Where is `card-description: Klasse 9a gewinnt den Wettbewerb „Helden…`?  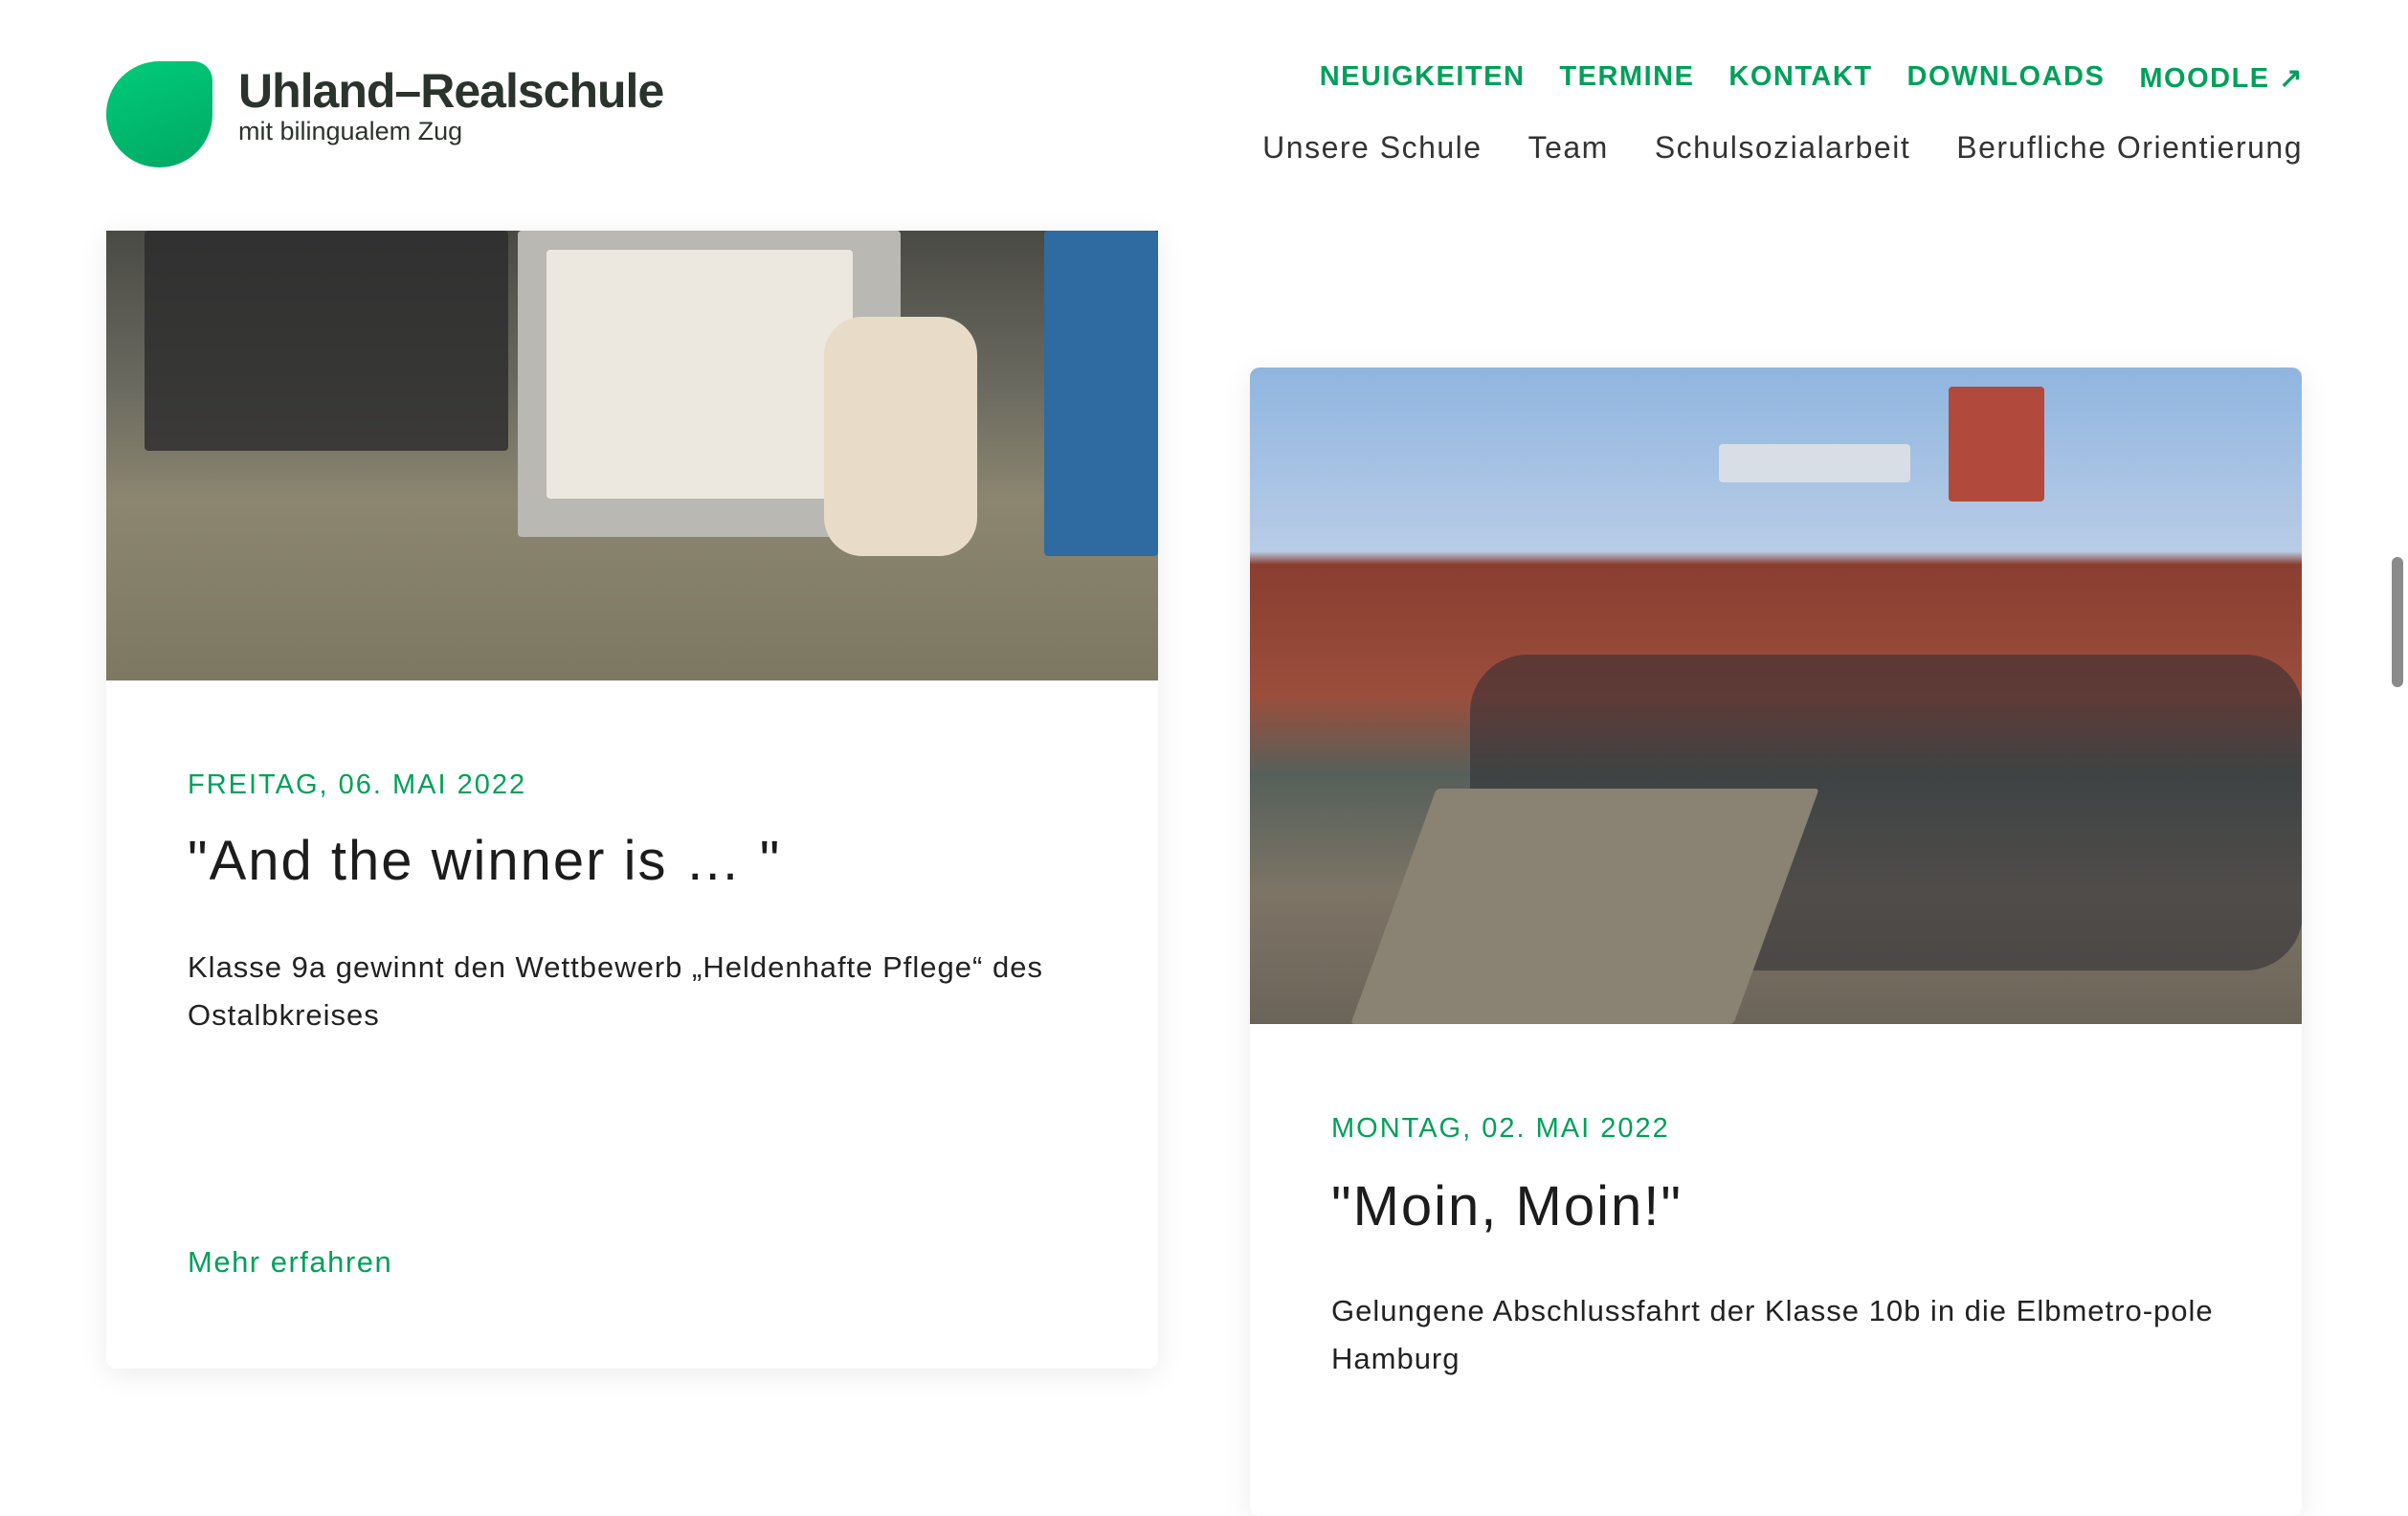 card-description: Klasse 9a gewinnt den Wettbewerb „Helden… is located at coordinates (615, 991).